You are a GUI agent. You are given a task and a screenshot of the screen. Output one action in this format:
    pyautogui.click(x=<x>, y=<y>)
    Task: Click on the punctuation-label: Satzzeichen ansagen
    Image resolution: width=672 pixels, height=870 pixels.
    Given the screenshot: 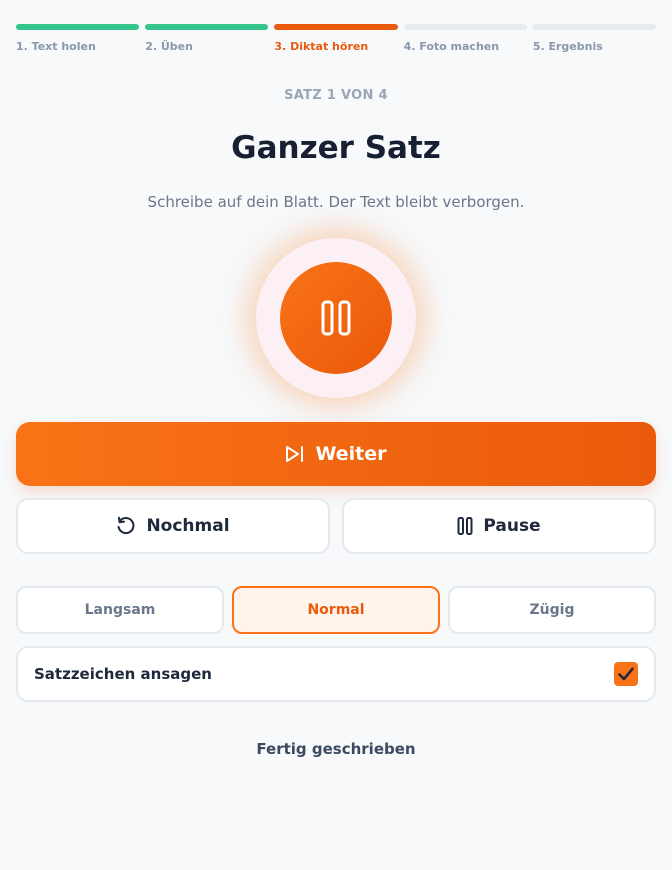 What is the action you would take?
    pyautogui.click(x=123, y=674)
    